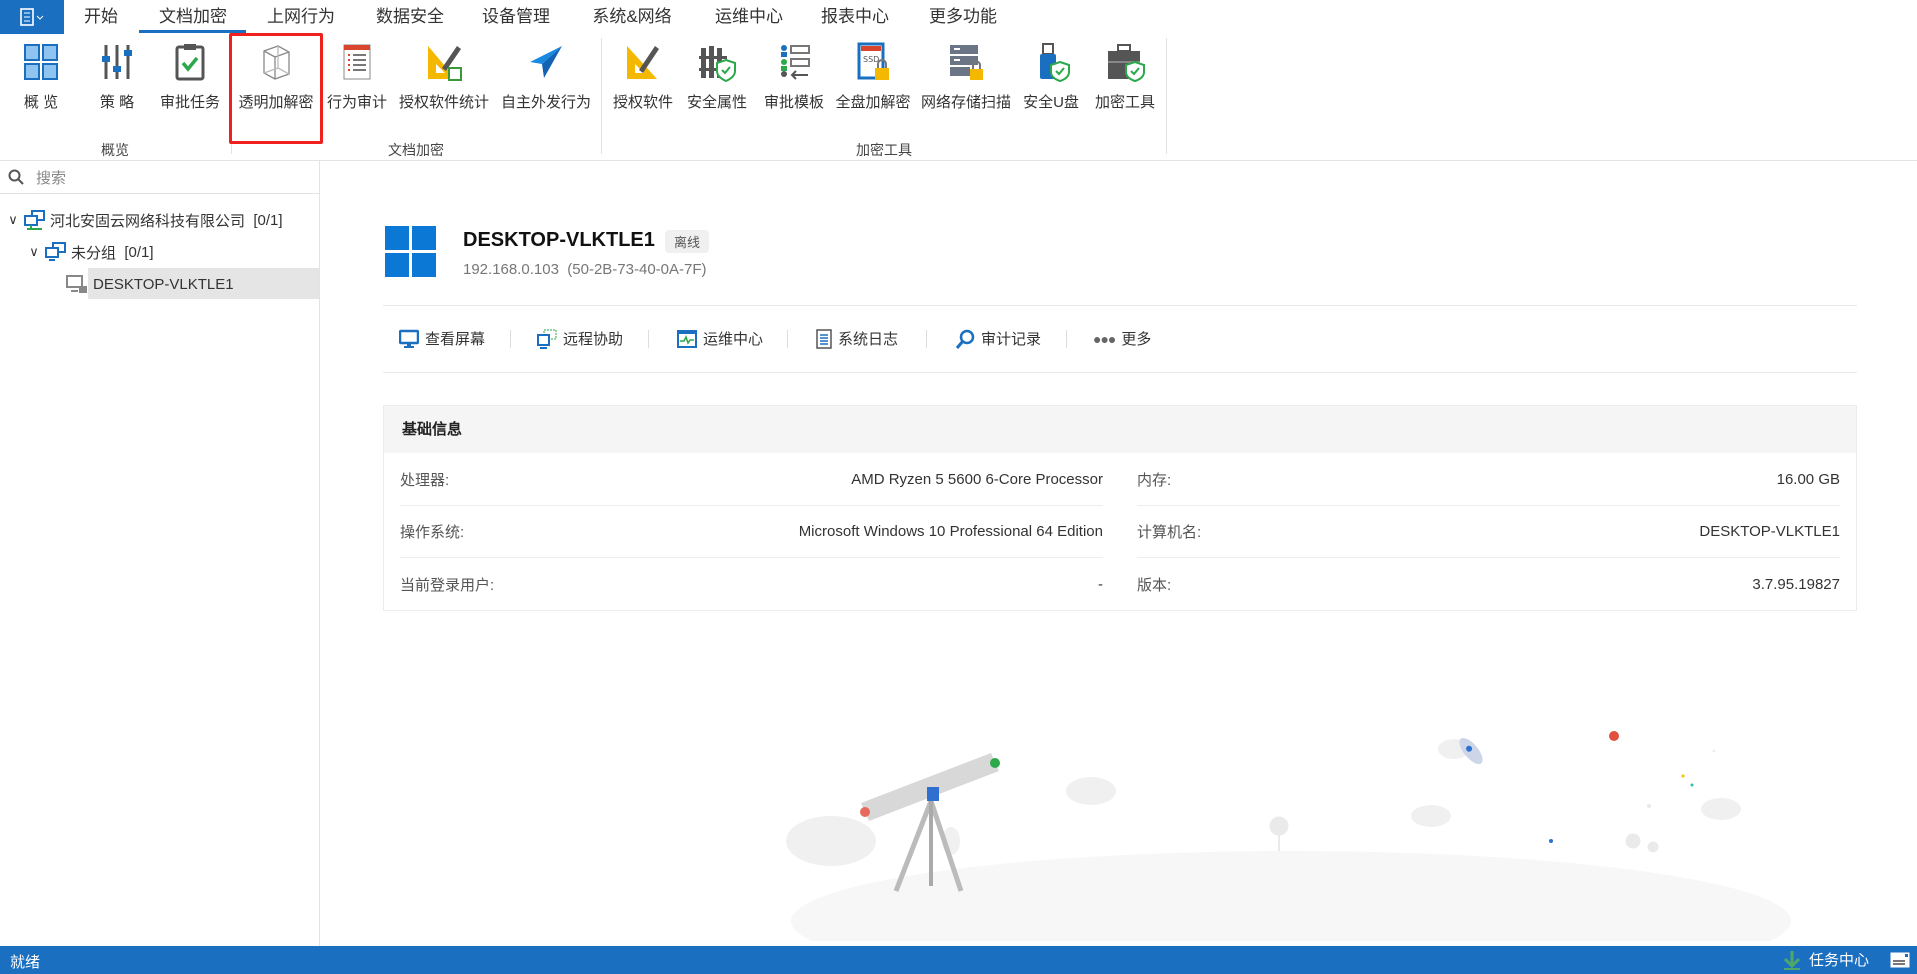 The image size is (1917, 974). I want to click on search-placeholder: 搜索, so click(51, 178).